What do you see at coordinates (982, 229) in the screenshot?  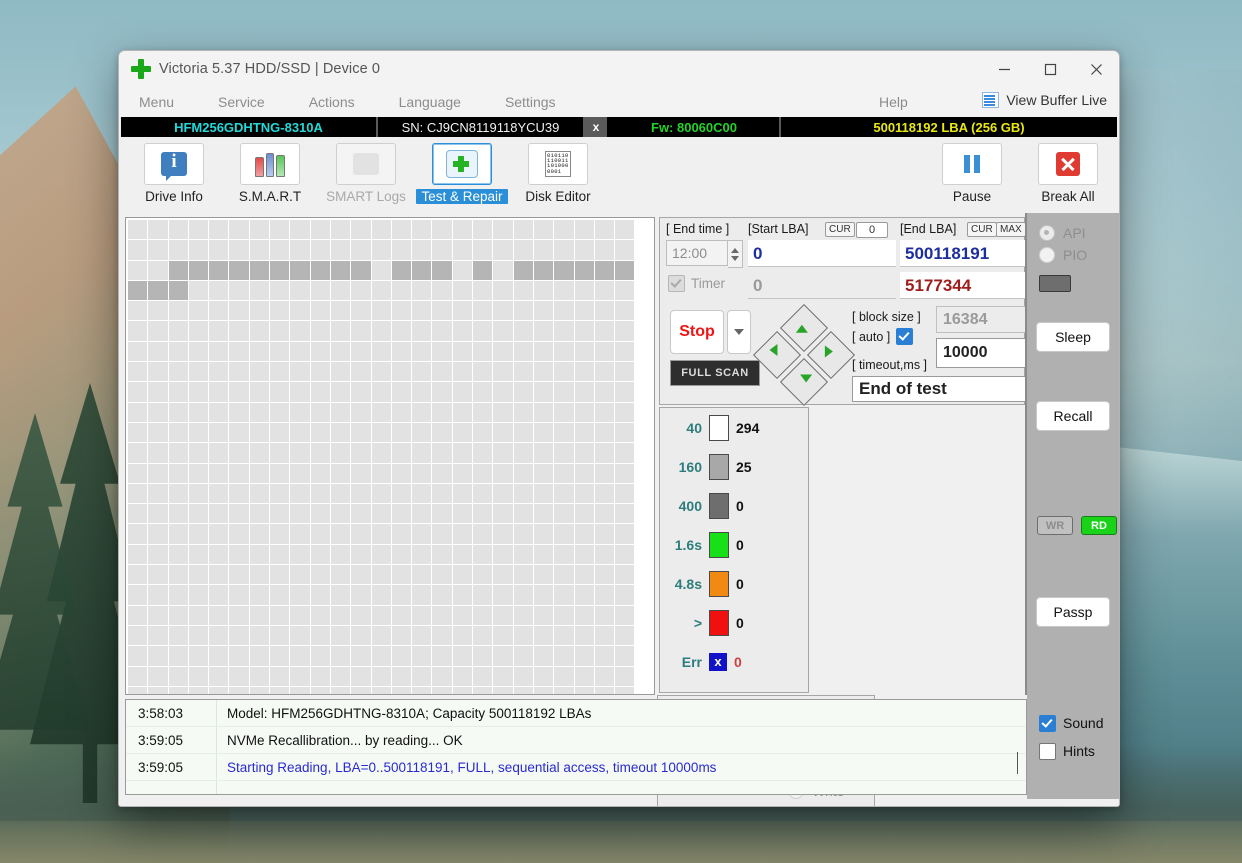 I see `end-lba-cur-button: CUR` at bounding box center [982, 229].